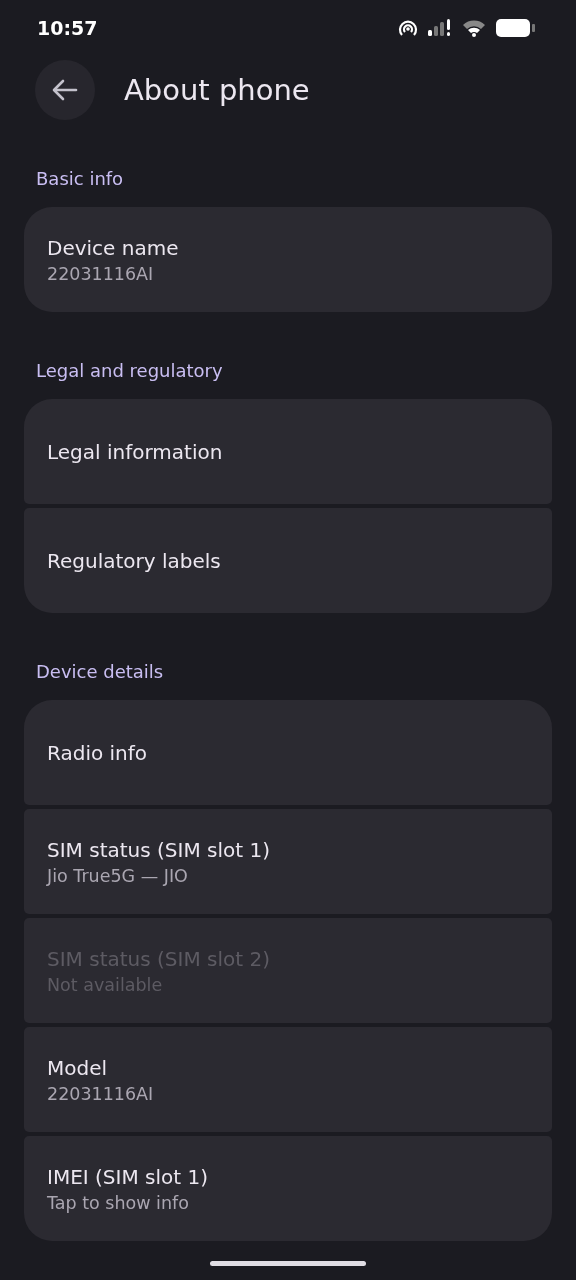  Describe the element at coordinates (128, 1176) in the screenshot. I see `item-title: IMEI (SIM slot 1)` at that location.